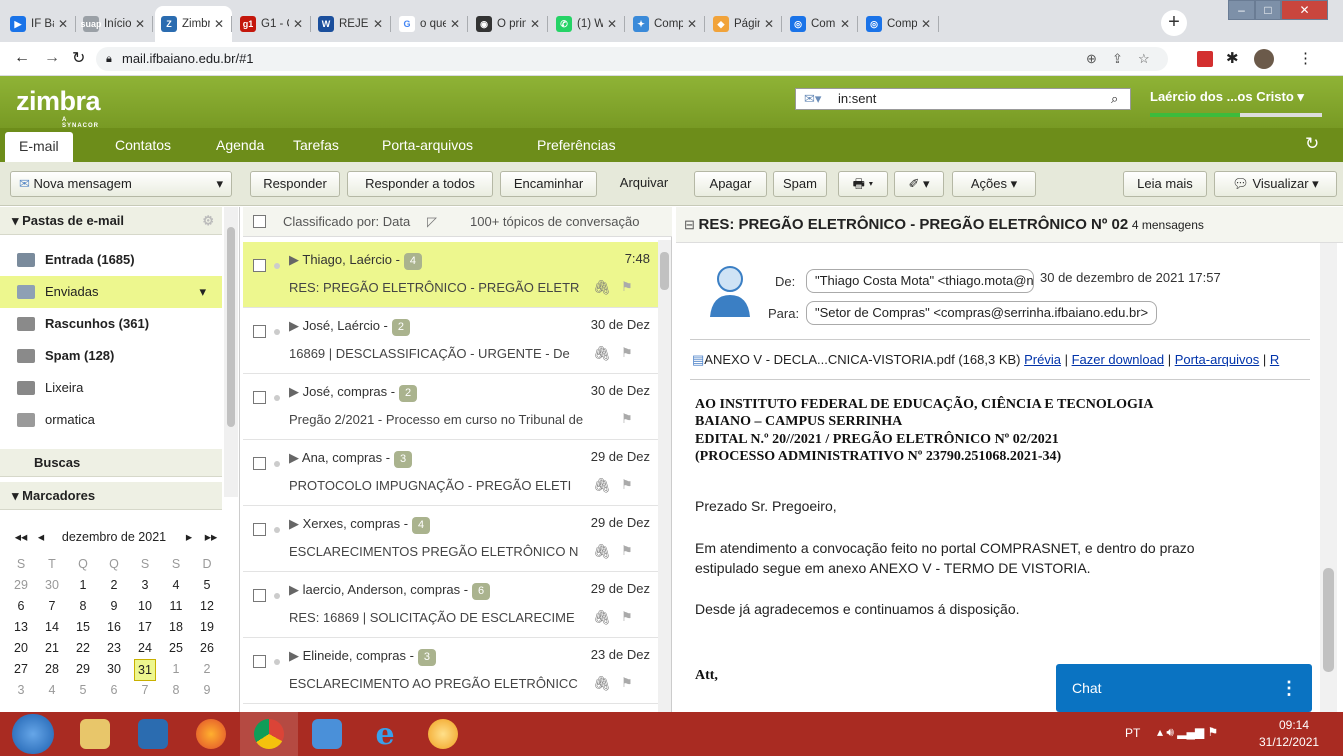  I want to click on new-tab-button: +, so click(1174, 23).